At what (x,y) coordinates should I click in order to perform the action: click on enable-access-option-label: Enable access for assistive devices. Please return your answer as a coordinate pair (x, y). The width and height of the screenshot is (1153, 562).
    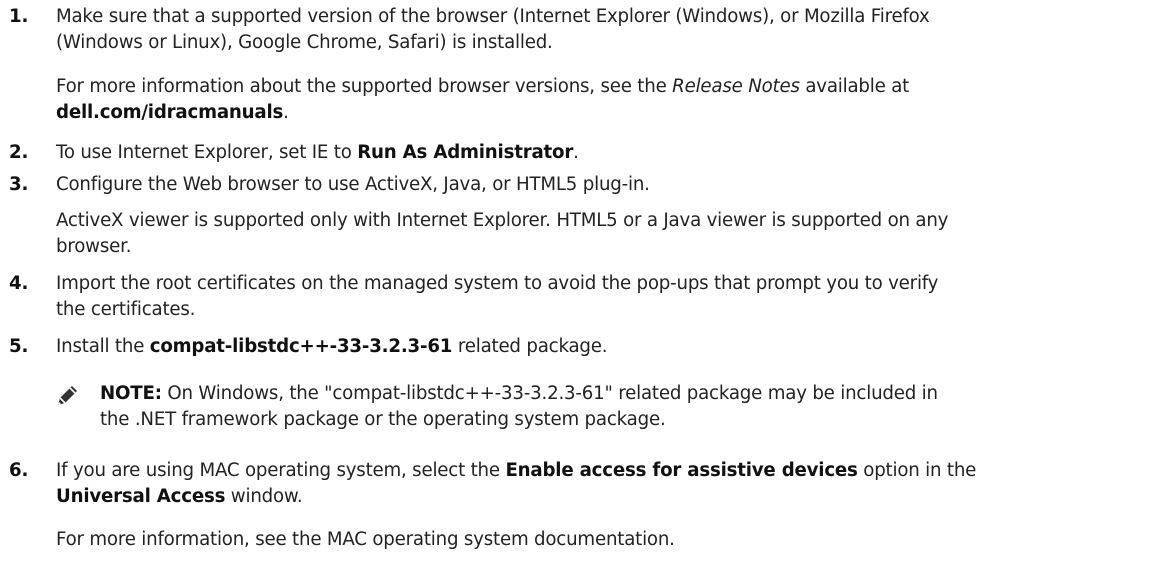
    Looking at the image, I should click on (681, 470).